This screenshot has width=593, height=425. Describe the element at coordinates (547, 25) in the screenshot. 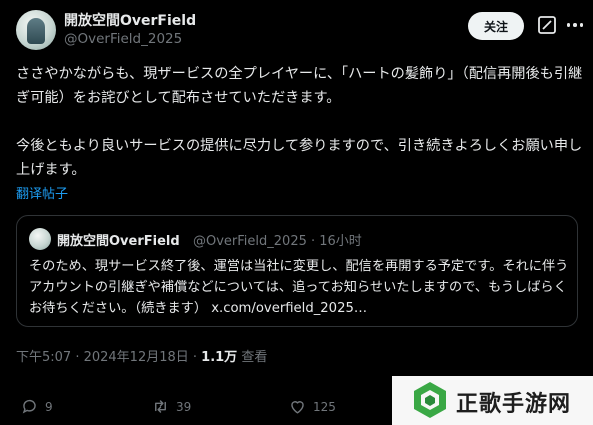

I see `grok-icon` at that location.